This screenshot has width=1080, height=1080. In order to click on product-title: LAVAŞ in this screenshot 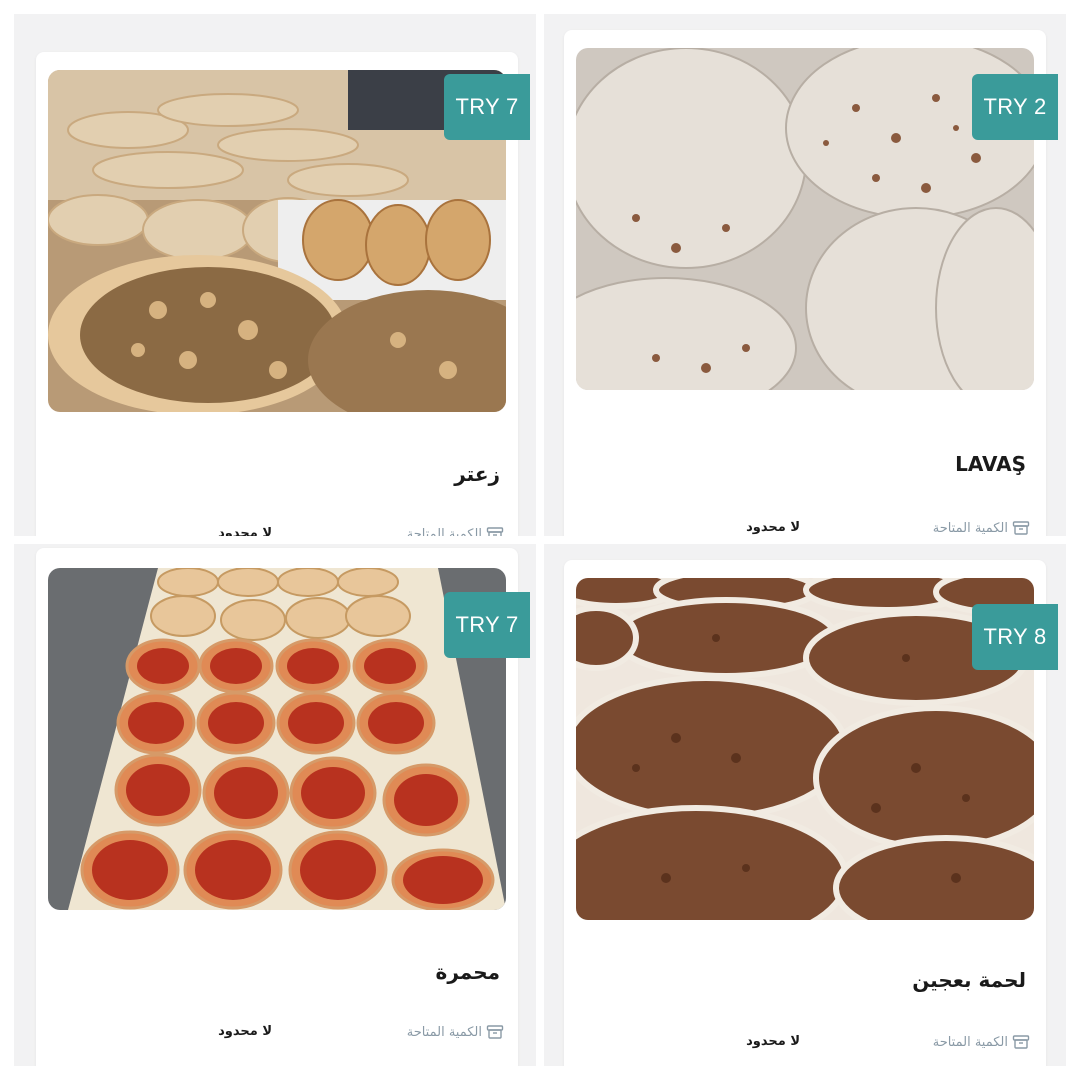, I will do `click(990, 464)`.